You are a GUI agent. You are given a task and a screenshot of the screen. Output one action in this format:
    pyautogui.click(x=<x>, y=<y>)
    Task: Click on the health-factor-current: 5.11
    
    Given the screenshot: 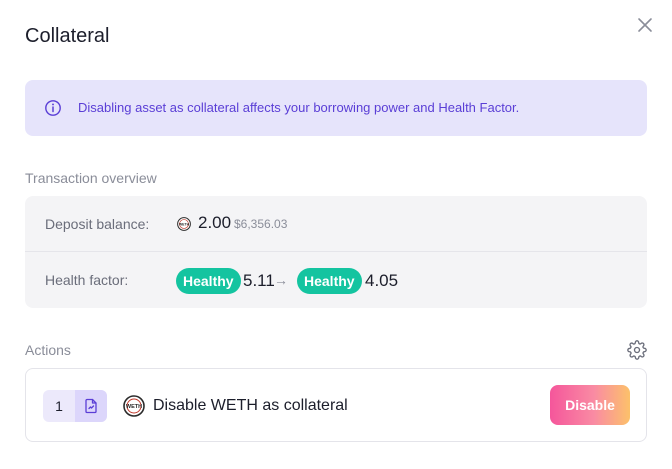 What is the action you would take?
    pyautogui.click(x=259, y=280)
    